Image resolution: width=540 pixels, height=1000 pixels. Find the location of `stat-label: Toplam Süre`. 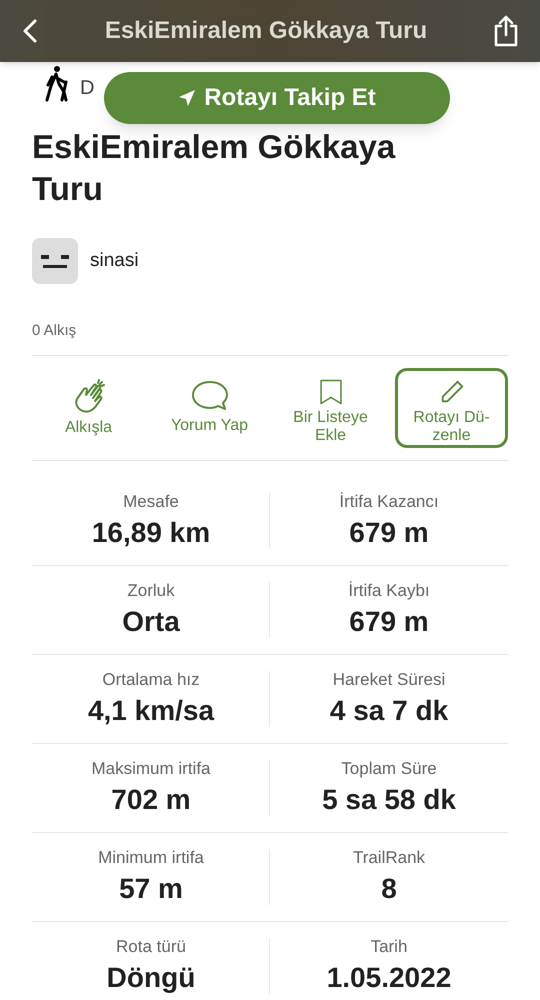

stat-label: Toplam Süre is located at coordinates (389, 769).